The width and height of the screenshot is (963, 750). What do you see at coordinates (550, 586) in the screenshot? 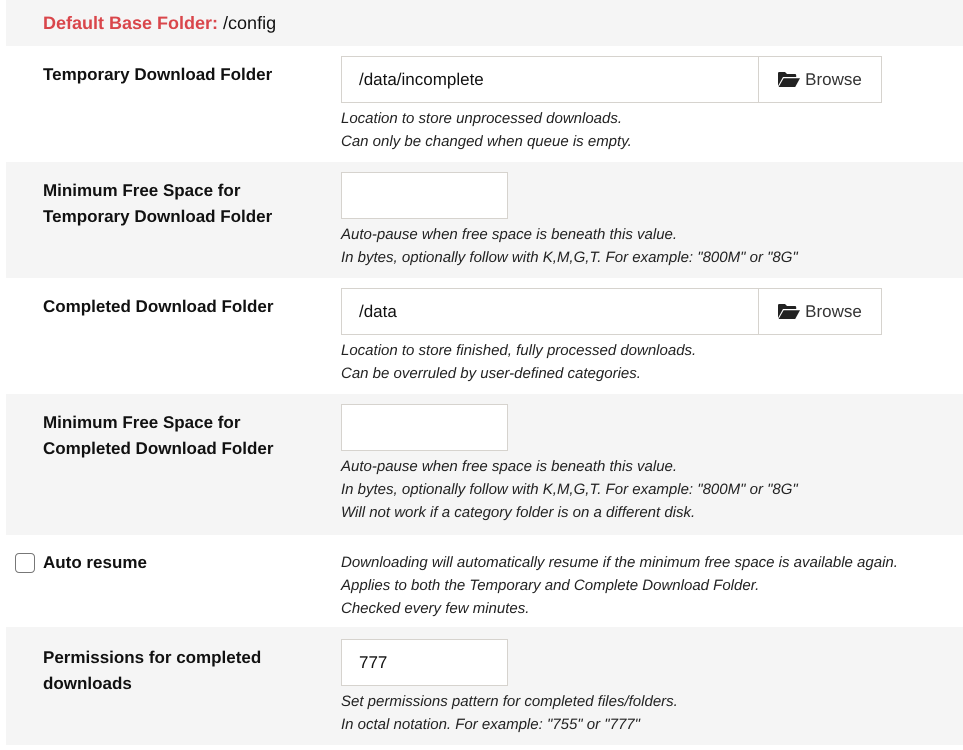
I see `help-text: Applies to both the Temporary and Complete Download Folder.` at bounding box center [550, 586].